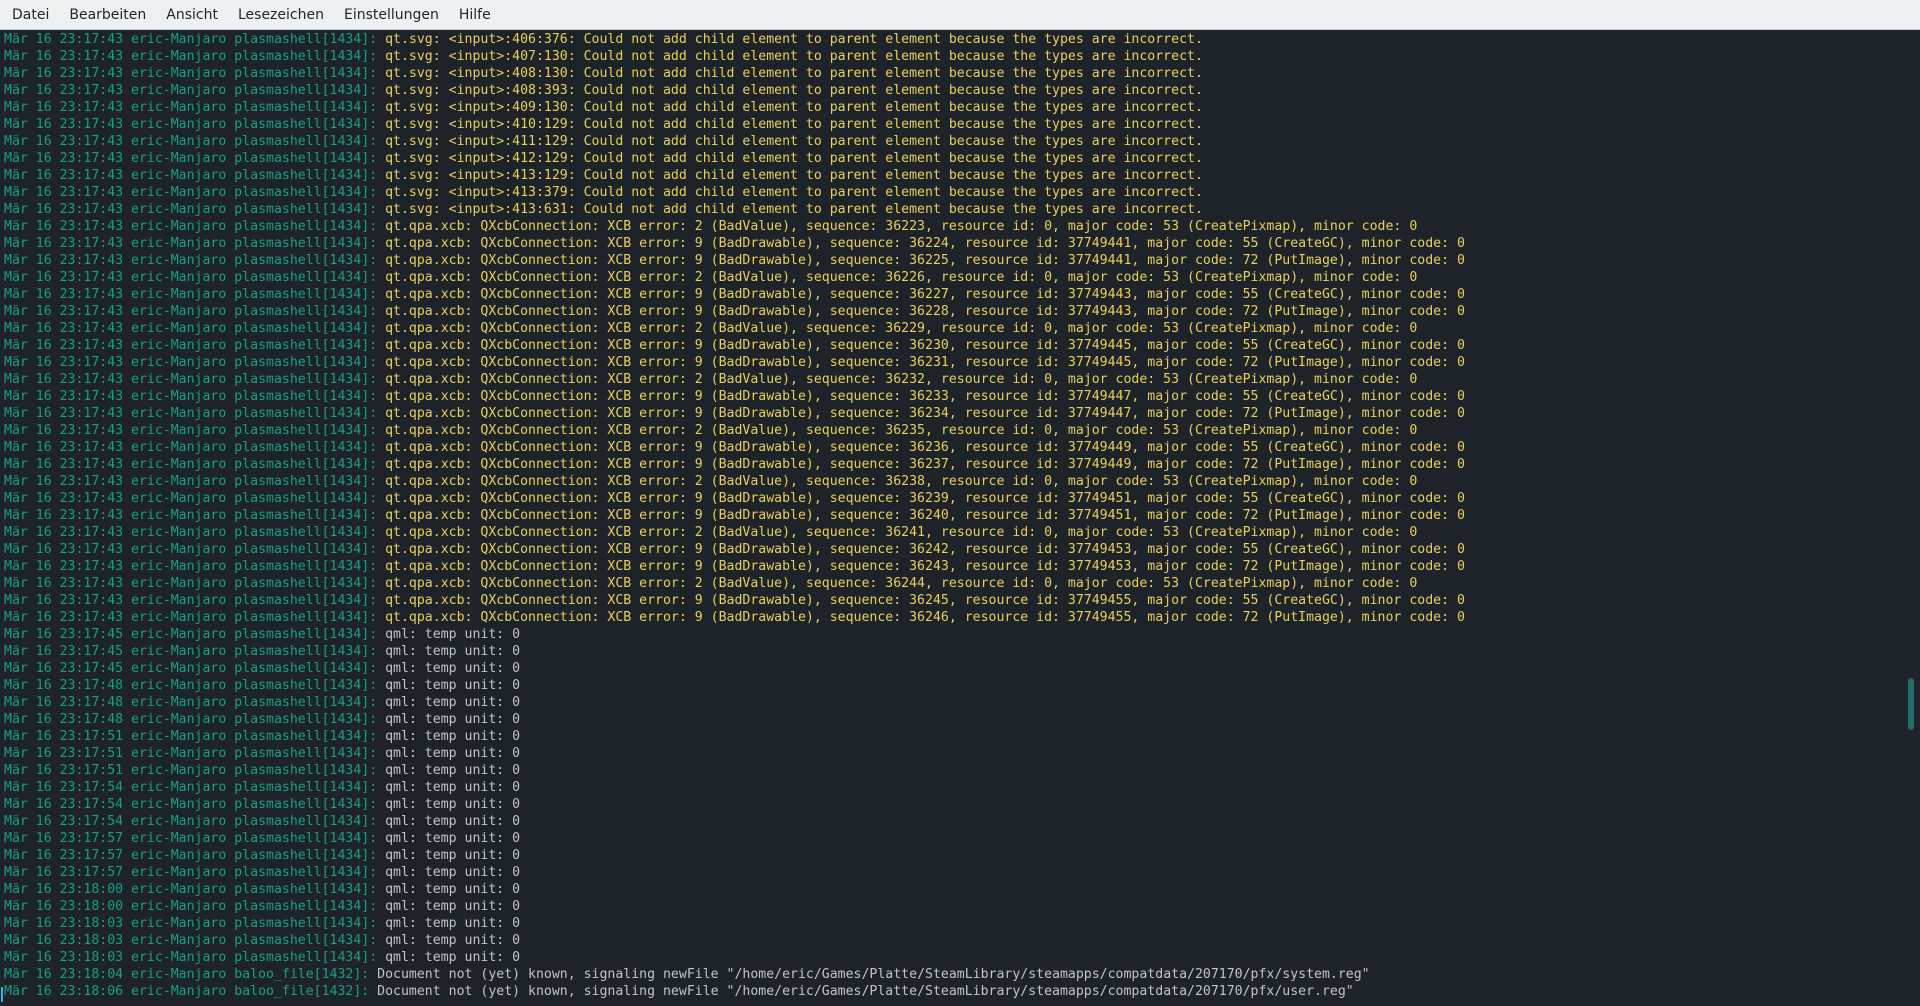  What do you see at coordinates (281, 15) in the screenshot?
I see `menu-lesezeichen: Lesezeichen` at bounding box center [281, 15].